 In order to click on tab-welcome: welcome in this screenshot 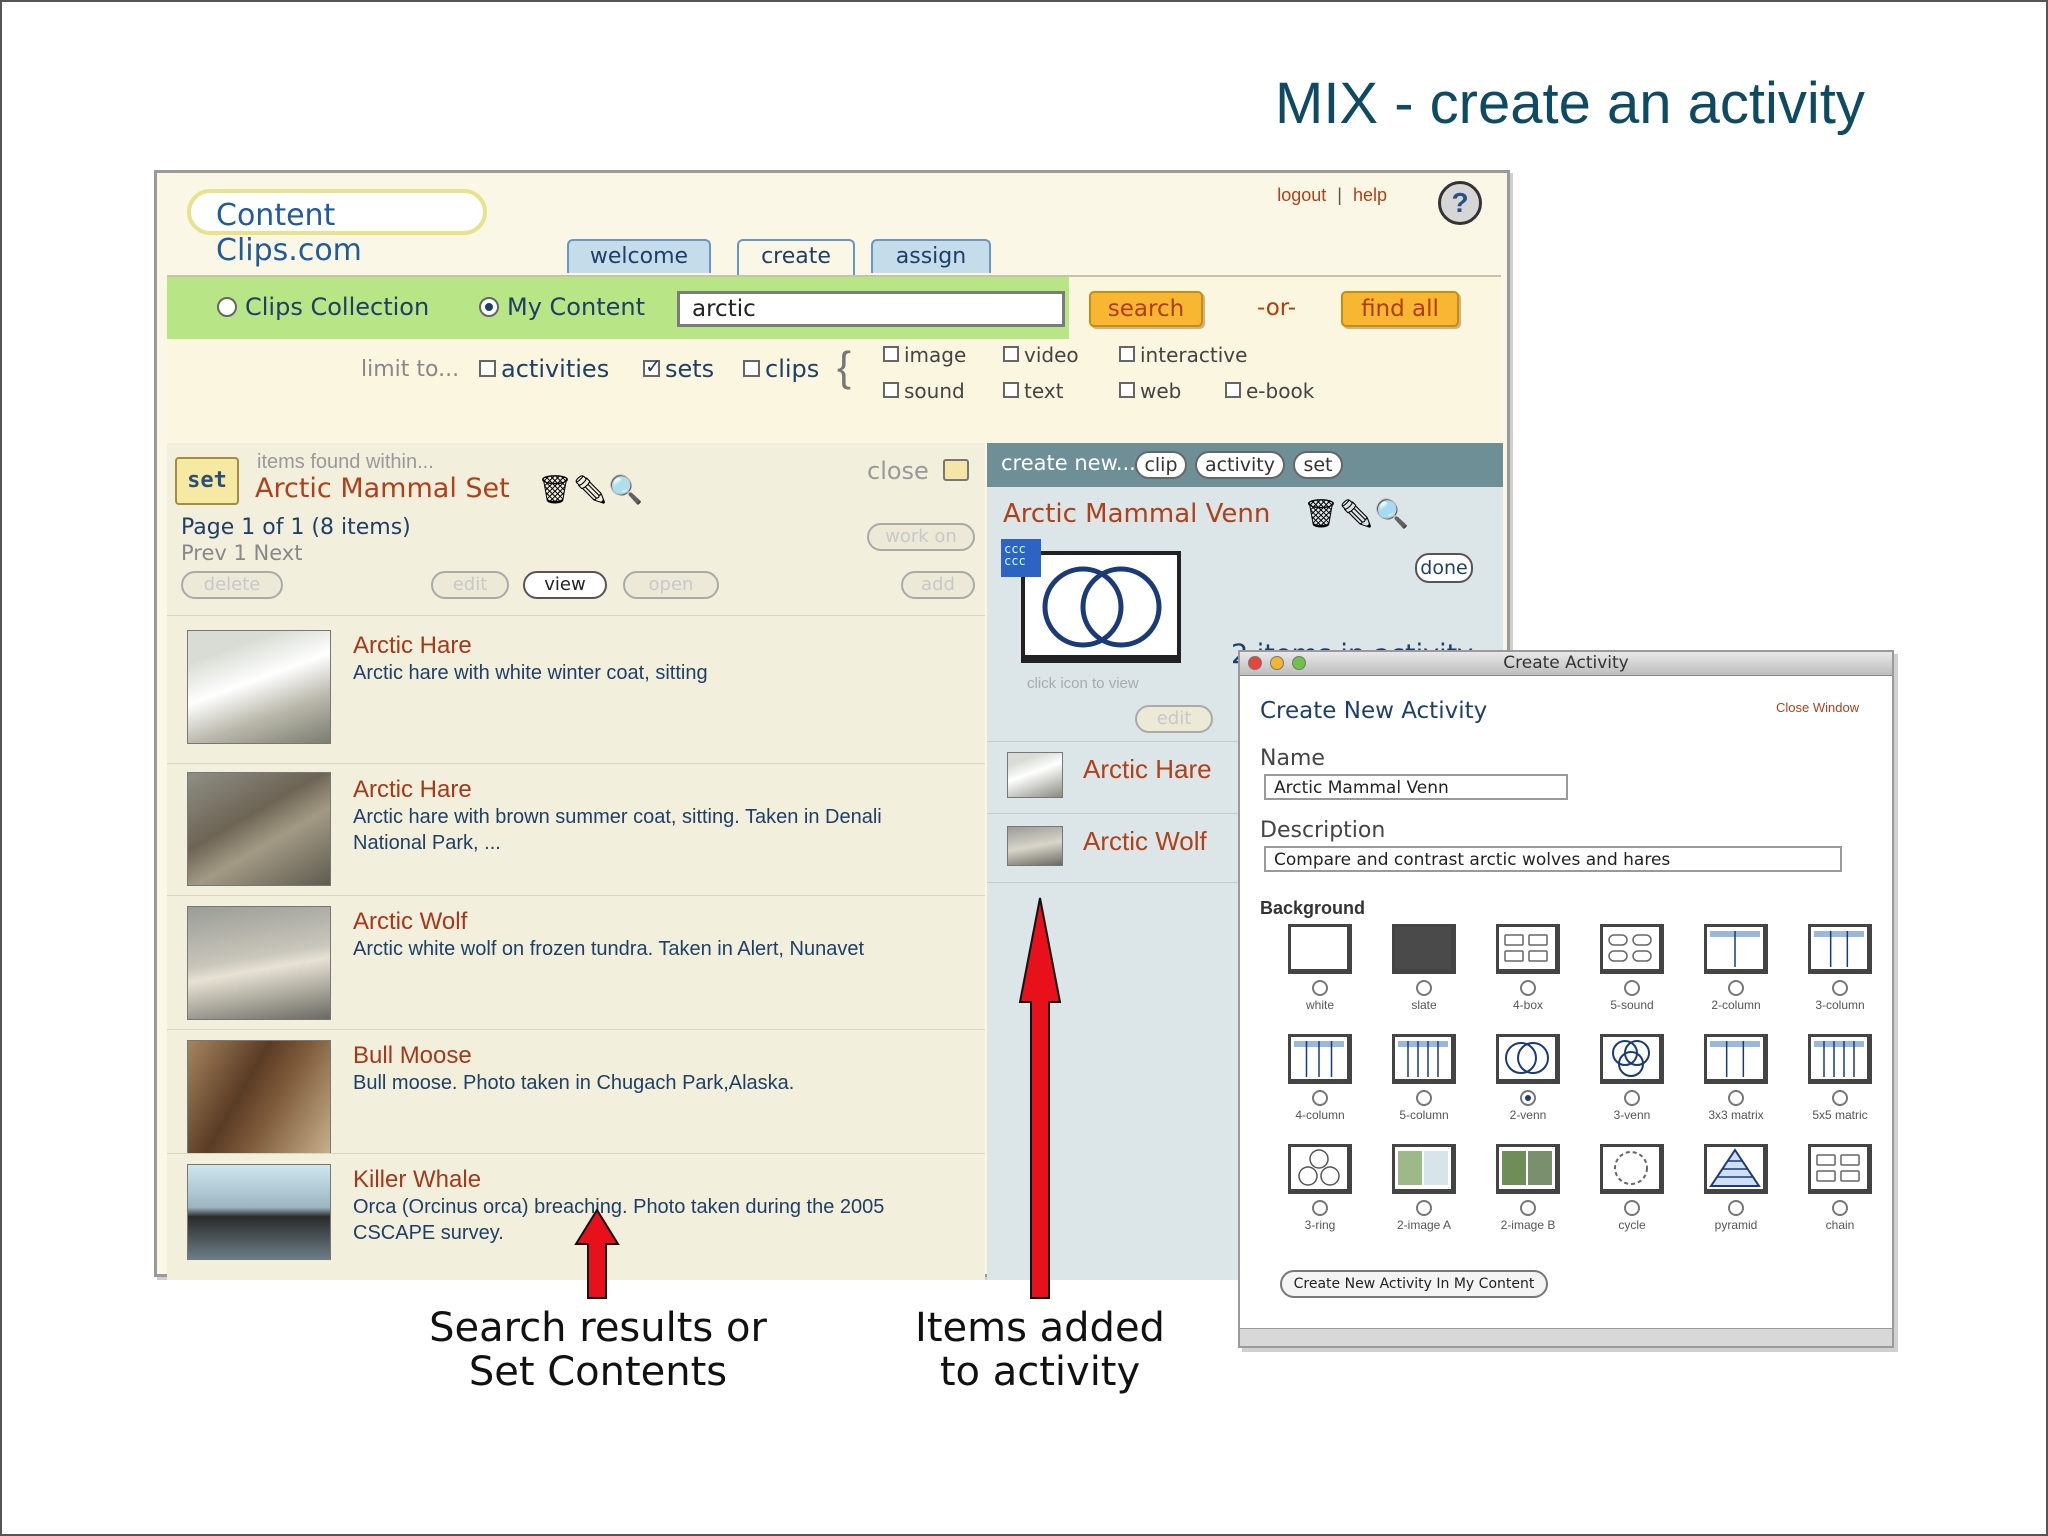, I will do `click(639, 256)`.